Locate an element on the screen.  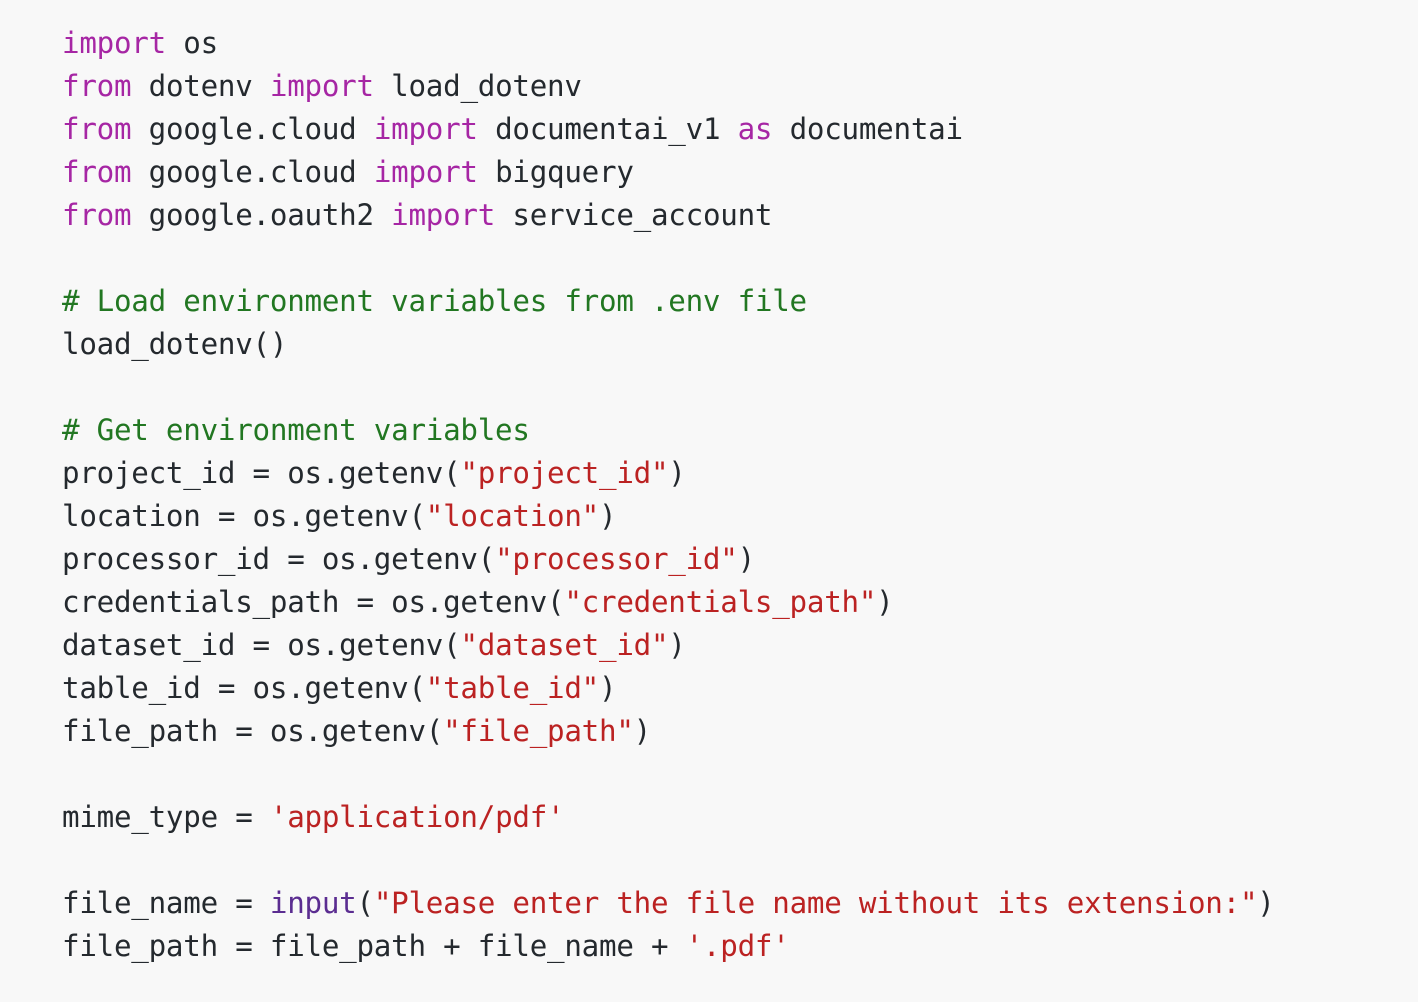
code-token-plain: os is located at coordinates (191, 43).